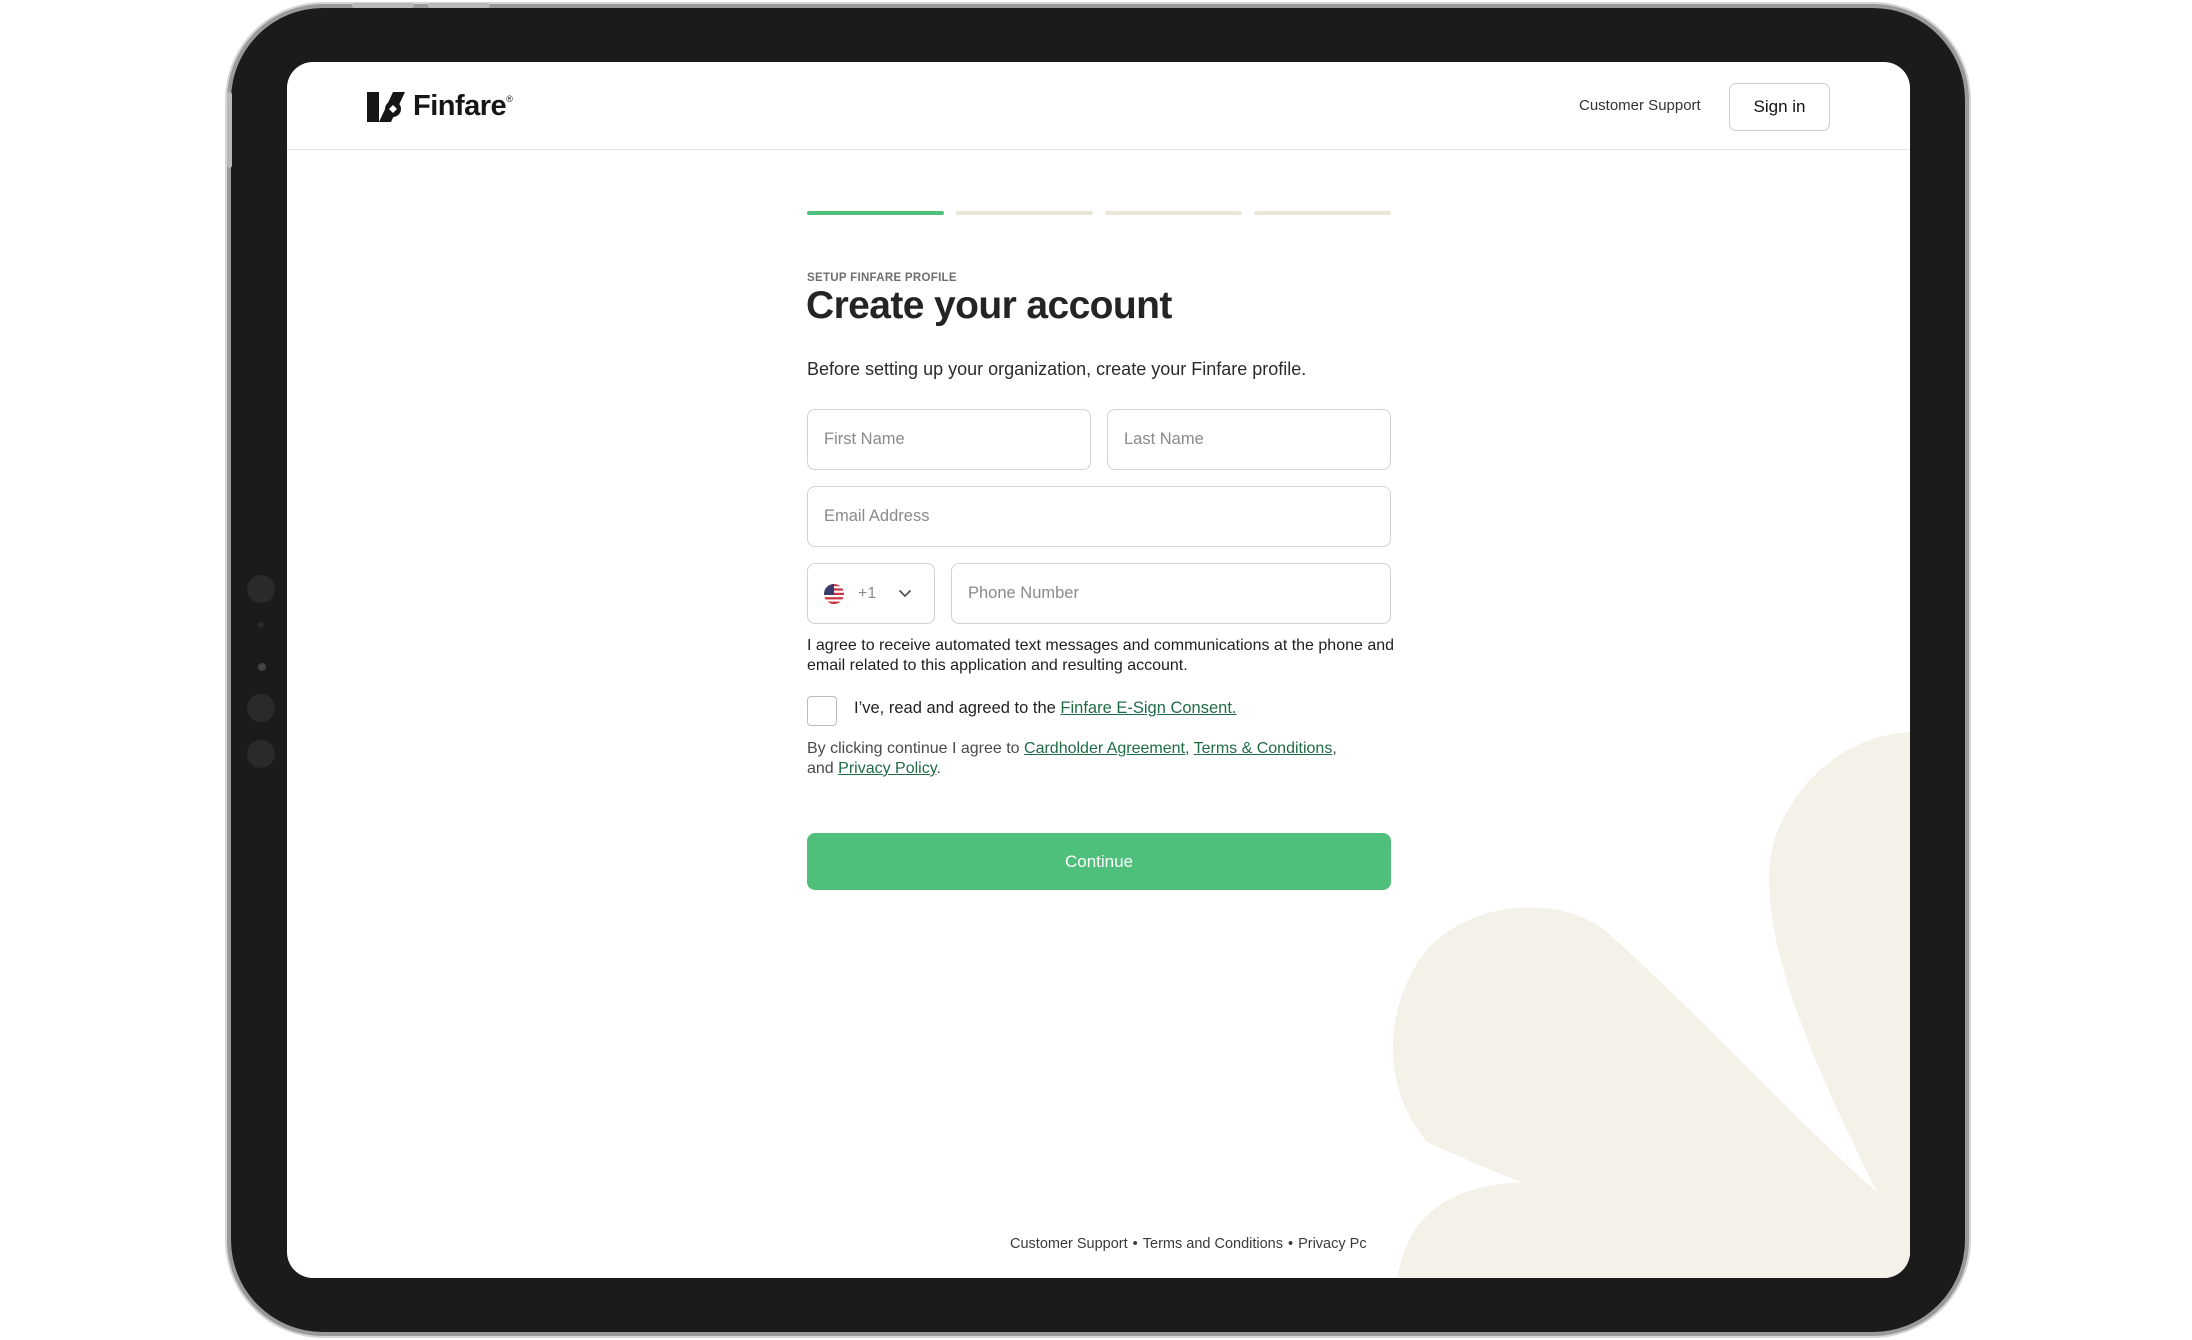 The image size is (2192, 1340). I want to click on country-code-select: +1, so click(871, 593).